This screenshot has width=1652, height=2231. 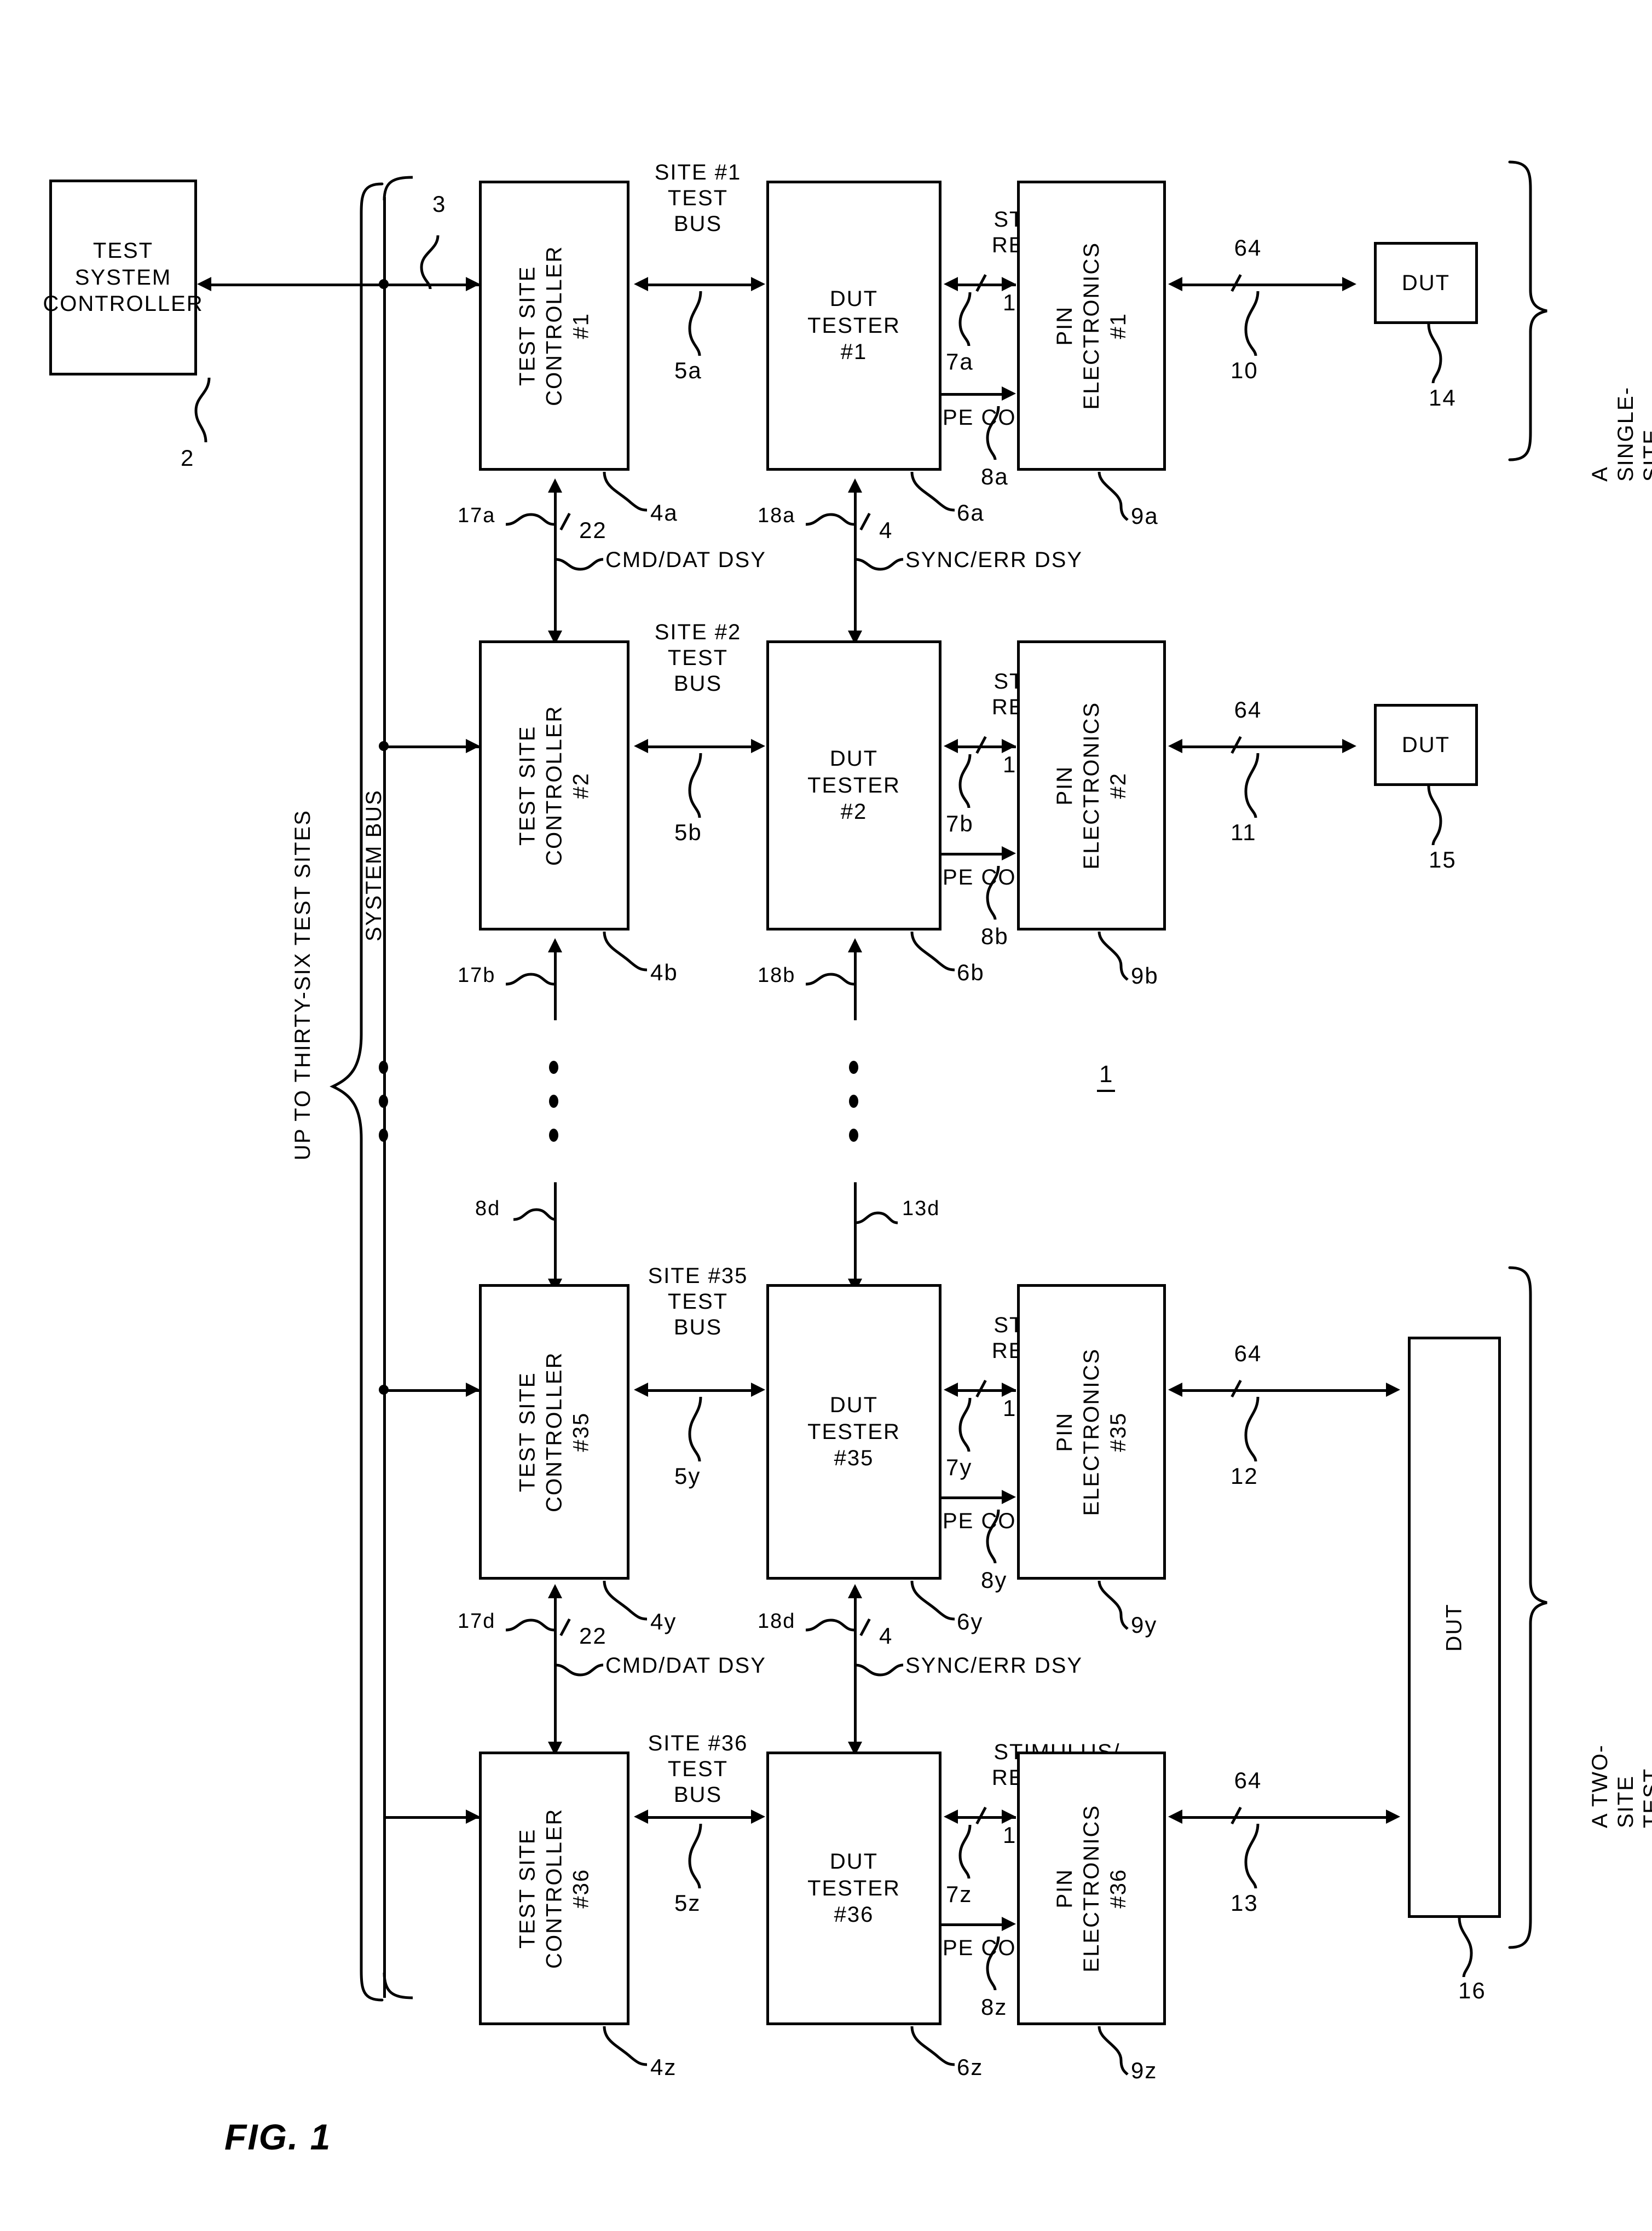 What do you see at coordinates (477, 516) in the screenshot?
I see `ref-17a: 17a` at bounding box center [477, 516].